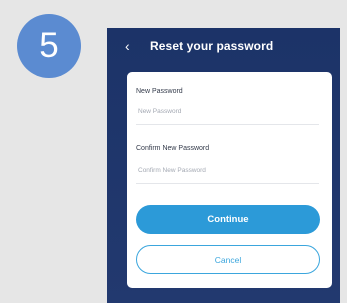 The height and width of the screenshot is (303, 347). What do you see at coordinates (228, 259) in the screenshot?
I see `cancel-button: Cancel` at bounding box center [228, 259].